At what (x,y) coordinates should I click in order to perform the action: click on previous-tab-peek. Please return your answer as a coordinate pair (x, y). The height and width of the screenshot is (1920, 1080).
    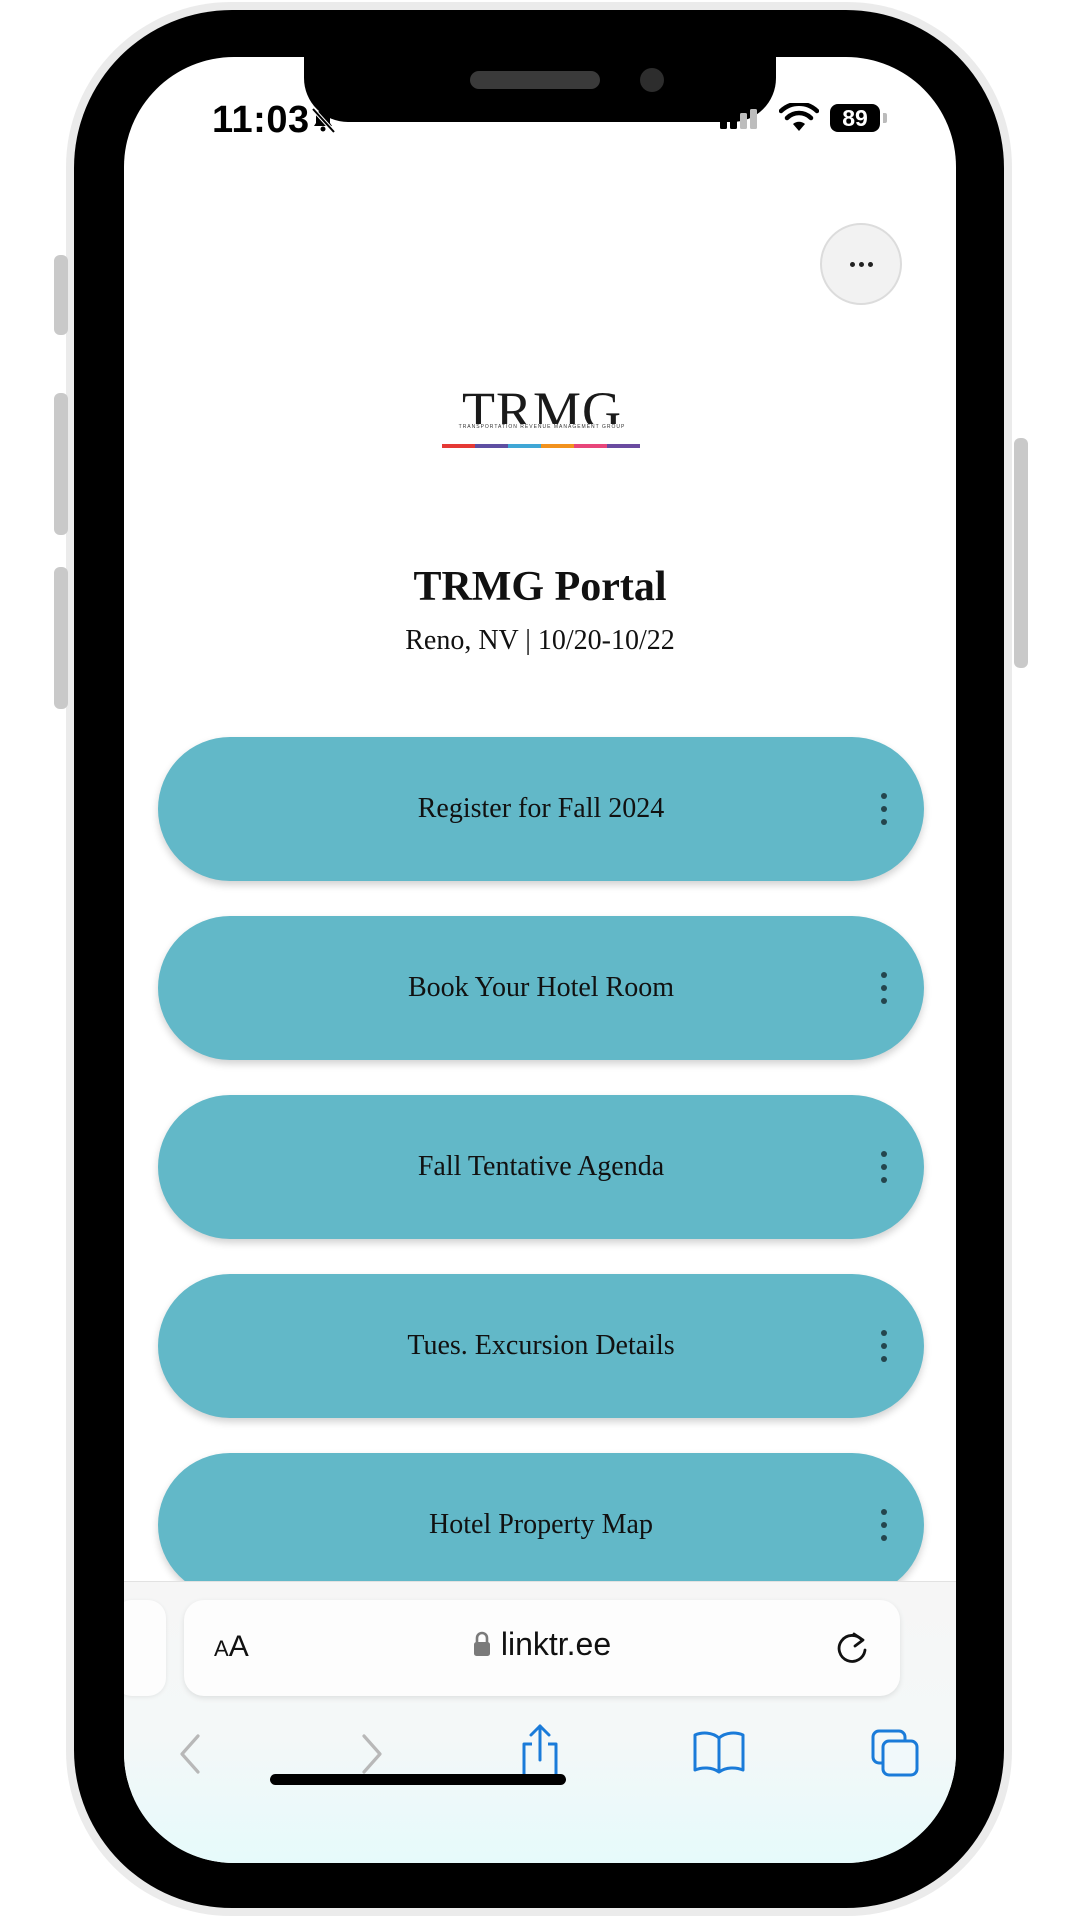
    Looking at the image, I should click on (145, 1648).